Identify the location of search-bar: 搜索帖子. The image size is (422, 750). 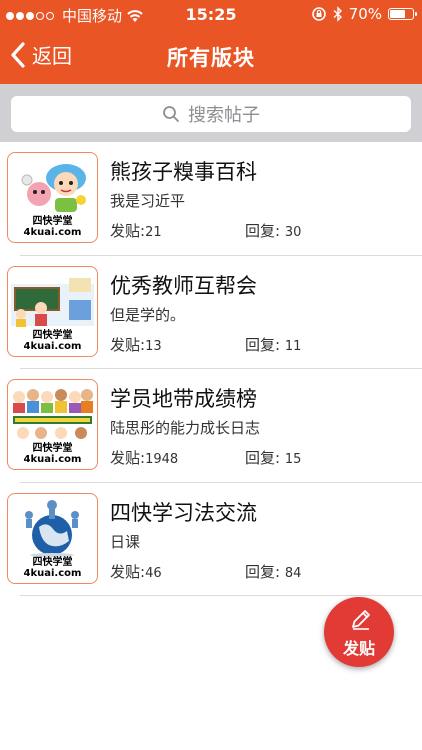
(211, 113).